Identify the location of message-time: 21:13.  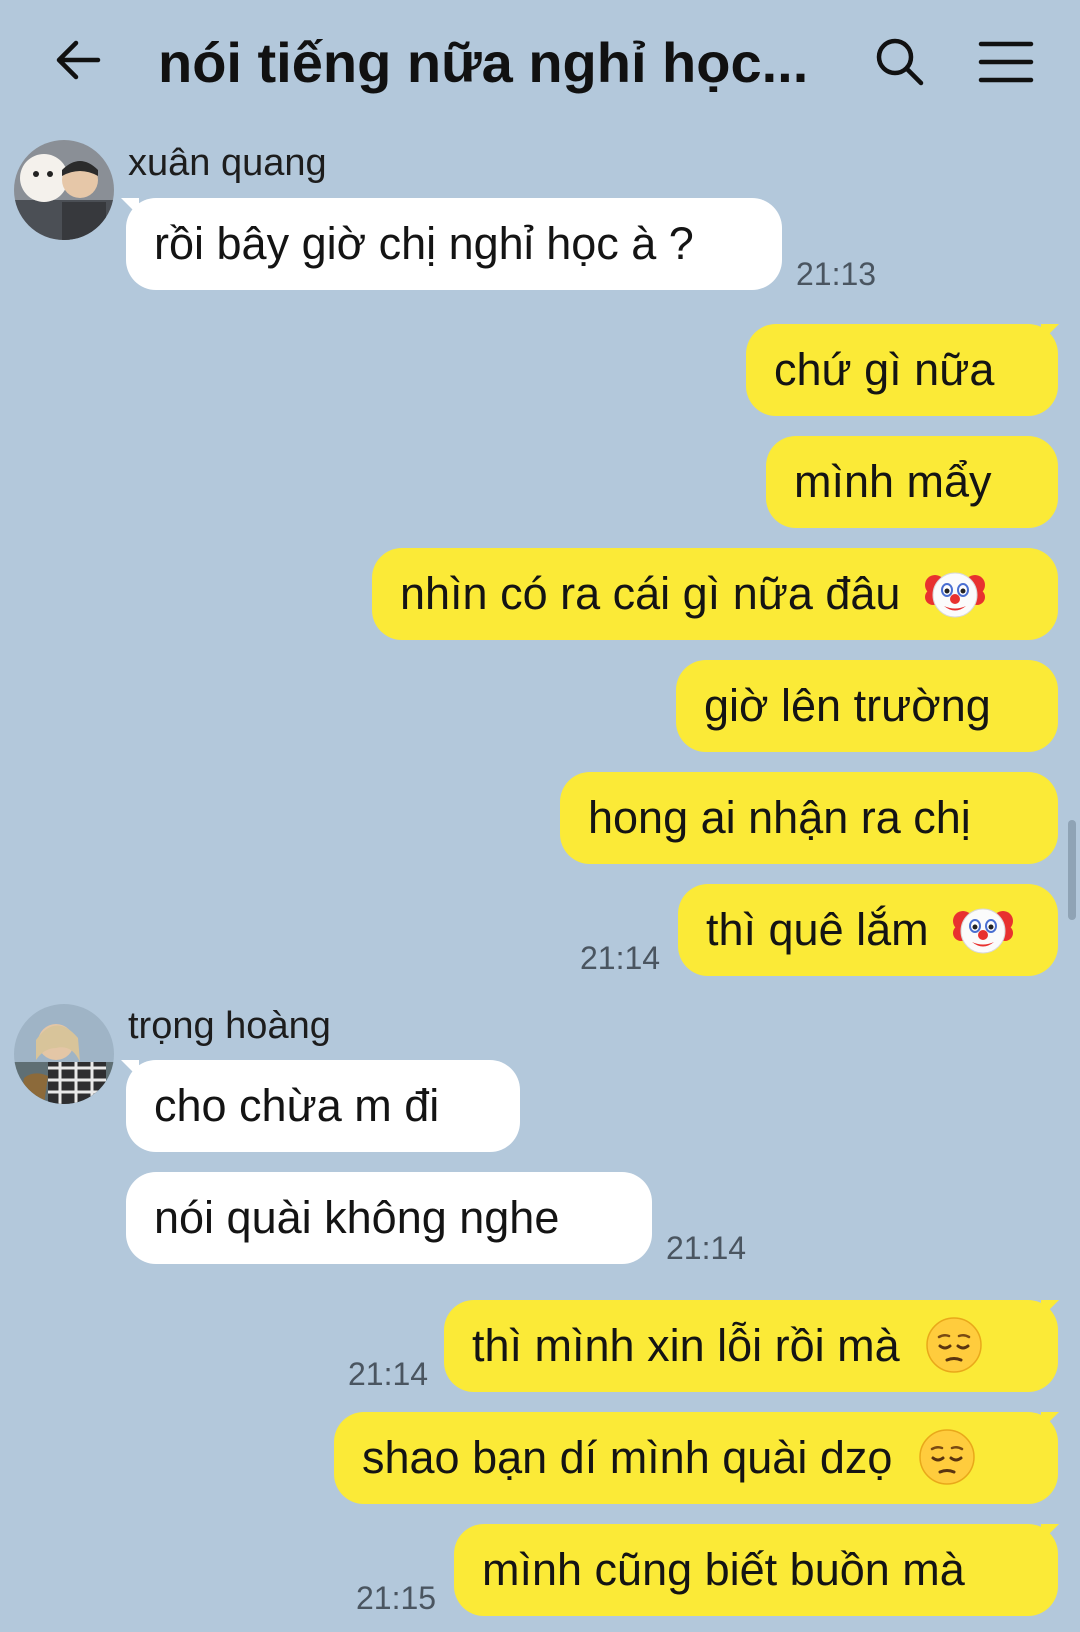
(836, 274).